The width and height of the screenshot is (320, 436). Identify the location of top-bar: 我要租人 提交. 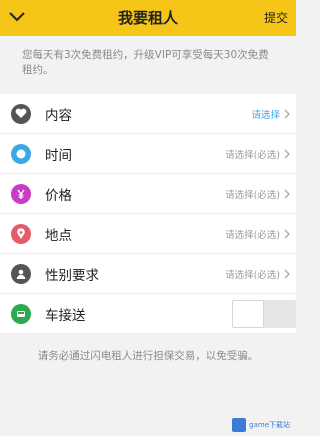
(148, 18).